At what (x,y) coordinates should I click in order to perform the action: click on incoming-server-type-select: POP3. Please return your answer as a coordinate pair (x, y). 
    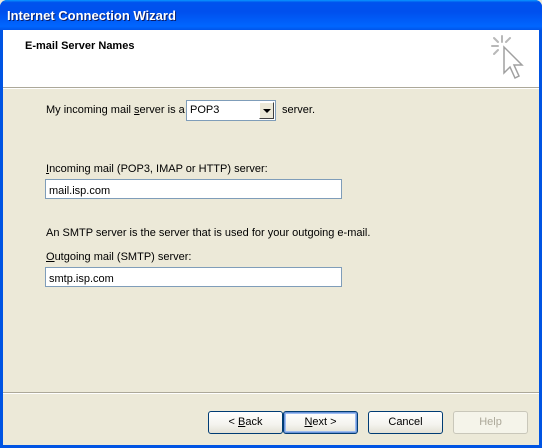
    Looking at the image, I should click on (231, 110).